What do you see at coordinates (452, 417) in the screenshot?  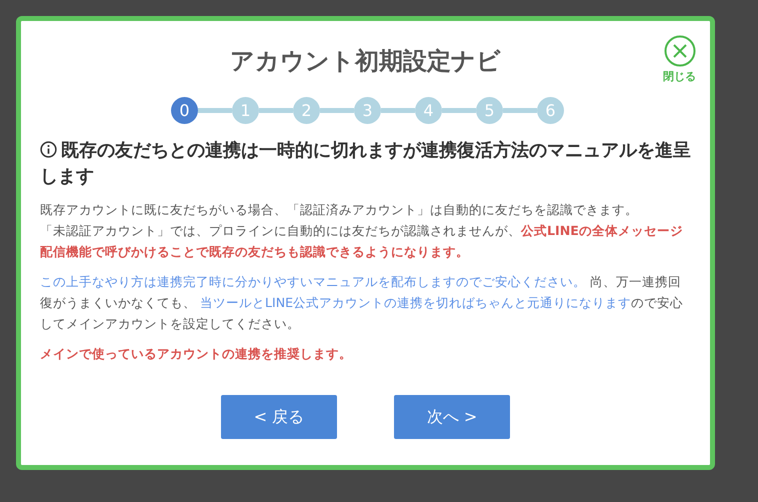 I see `next-button: 次へ >` at bounding box center [452, 417].